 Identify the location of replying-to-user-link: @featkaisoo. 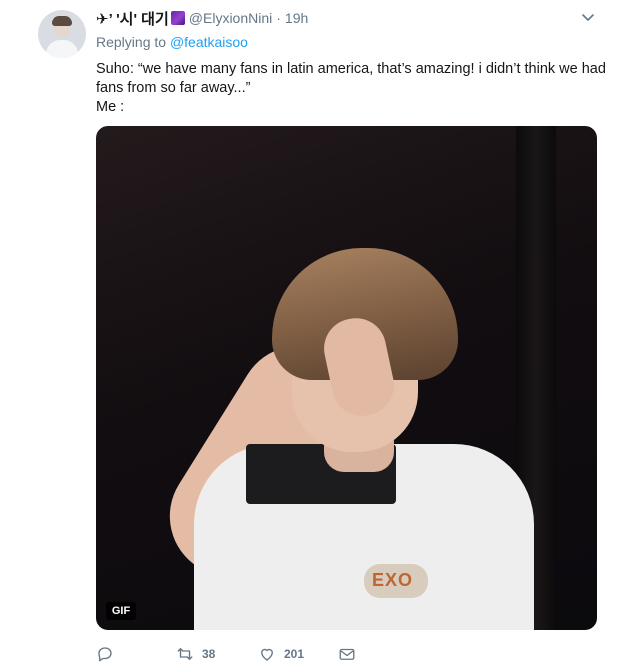
(209, 42).